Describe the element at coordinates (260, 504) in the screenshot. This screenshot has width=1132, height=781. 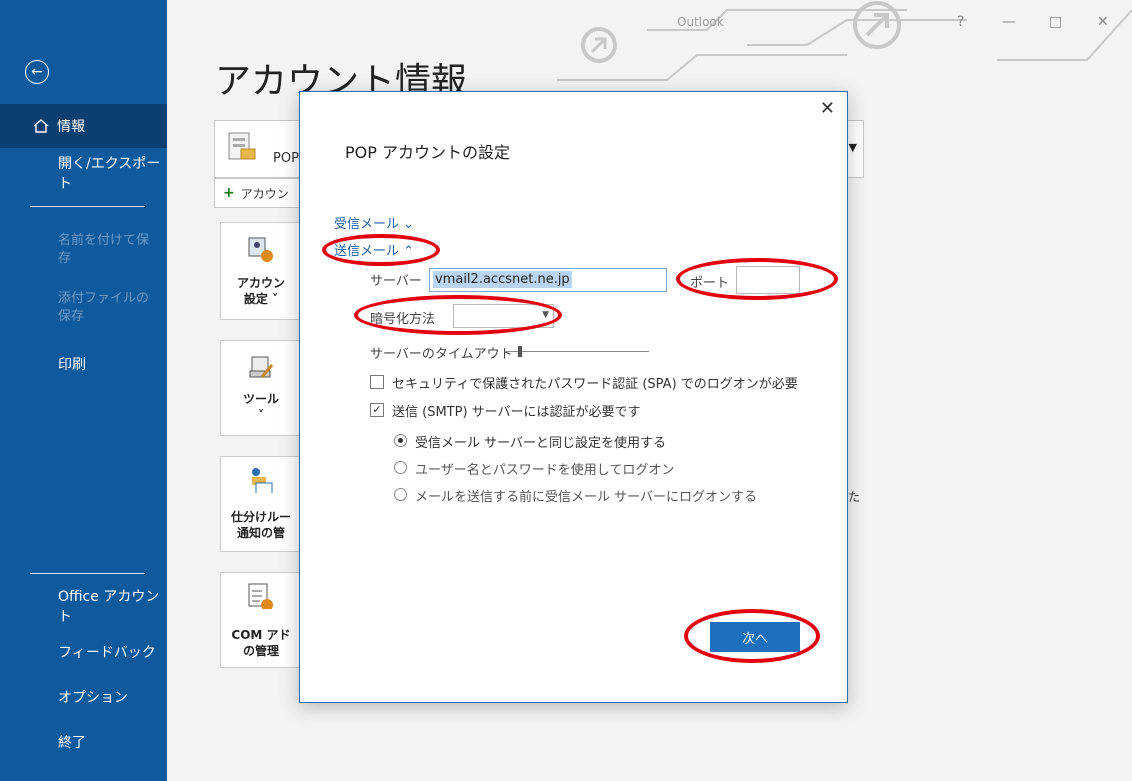
I see `rules-card: 仕分けルー 通知の管` at that location.